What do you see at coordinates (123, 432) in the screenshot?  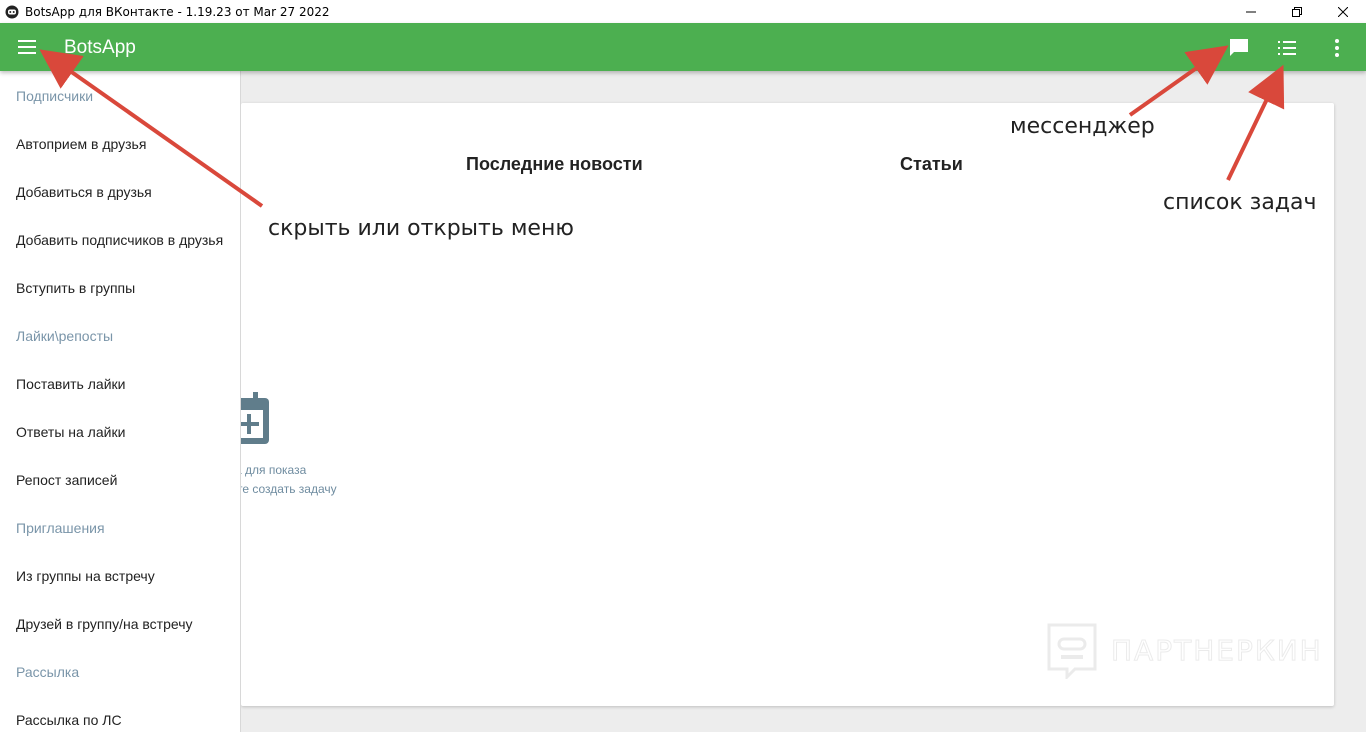 I see `menu-item-like-answers: Ответы на лайки` at bounding box center [123, 432].